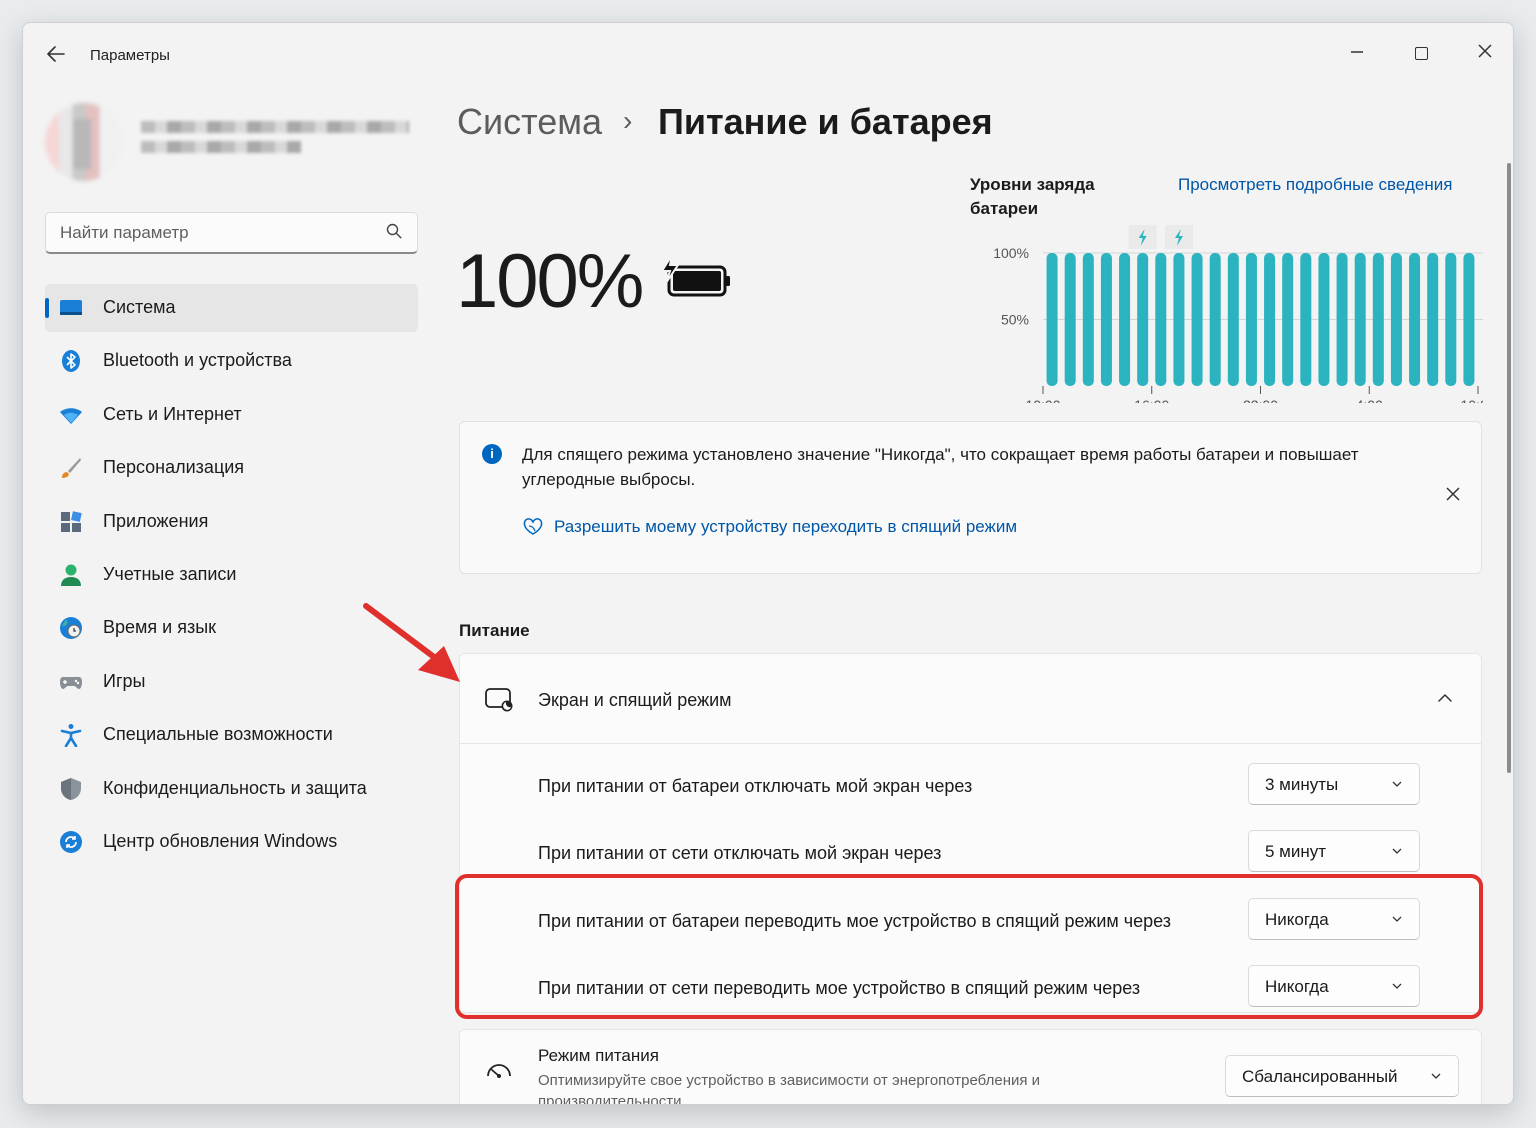  Describe the element at coordinates (1369, 400) in the screenshot. I see `x-tick-label: 4:00` at that location.